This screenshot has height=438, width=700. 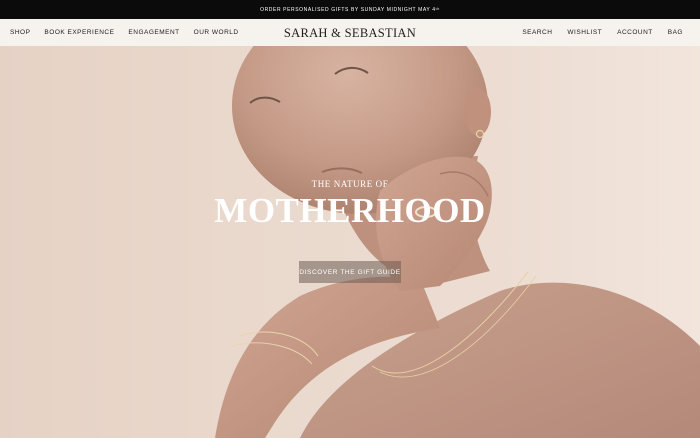 I want to click on nav-item-wishlist: WISHLIST, so click(x=584, y=32).